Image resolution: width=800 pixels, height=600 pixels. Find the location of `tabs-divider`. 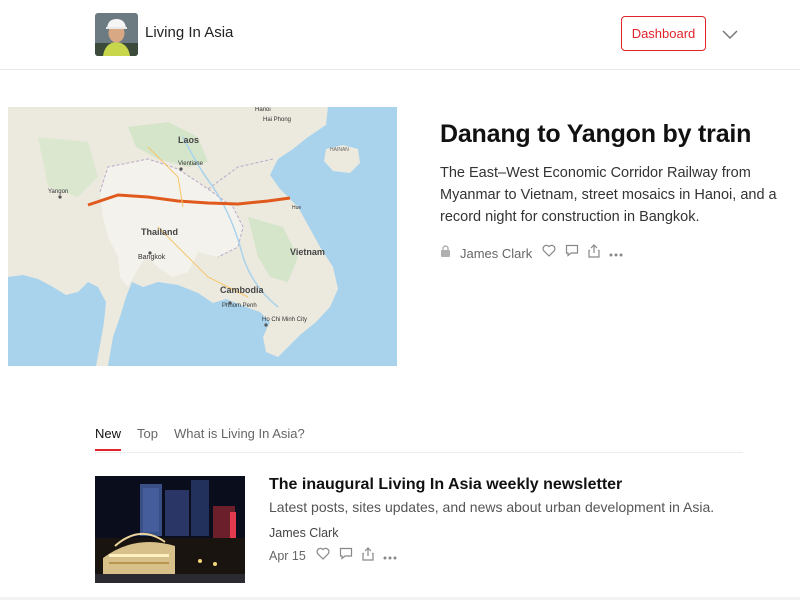

tabs-divider is located at coordinates (419, 452).